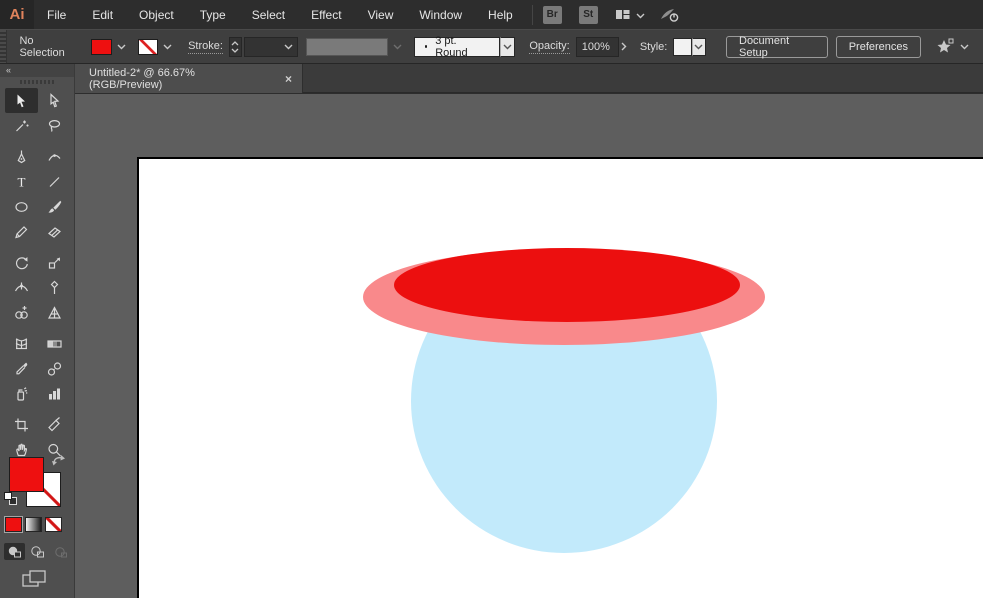 The width and height of the screenshot is (983, 598). I want to click on document-tab-bar: Untitled-2* @ 66.67% (RGB/Preview) ×, so click(529, 78).